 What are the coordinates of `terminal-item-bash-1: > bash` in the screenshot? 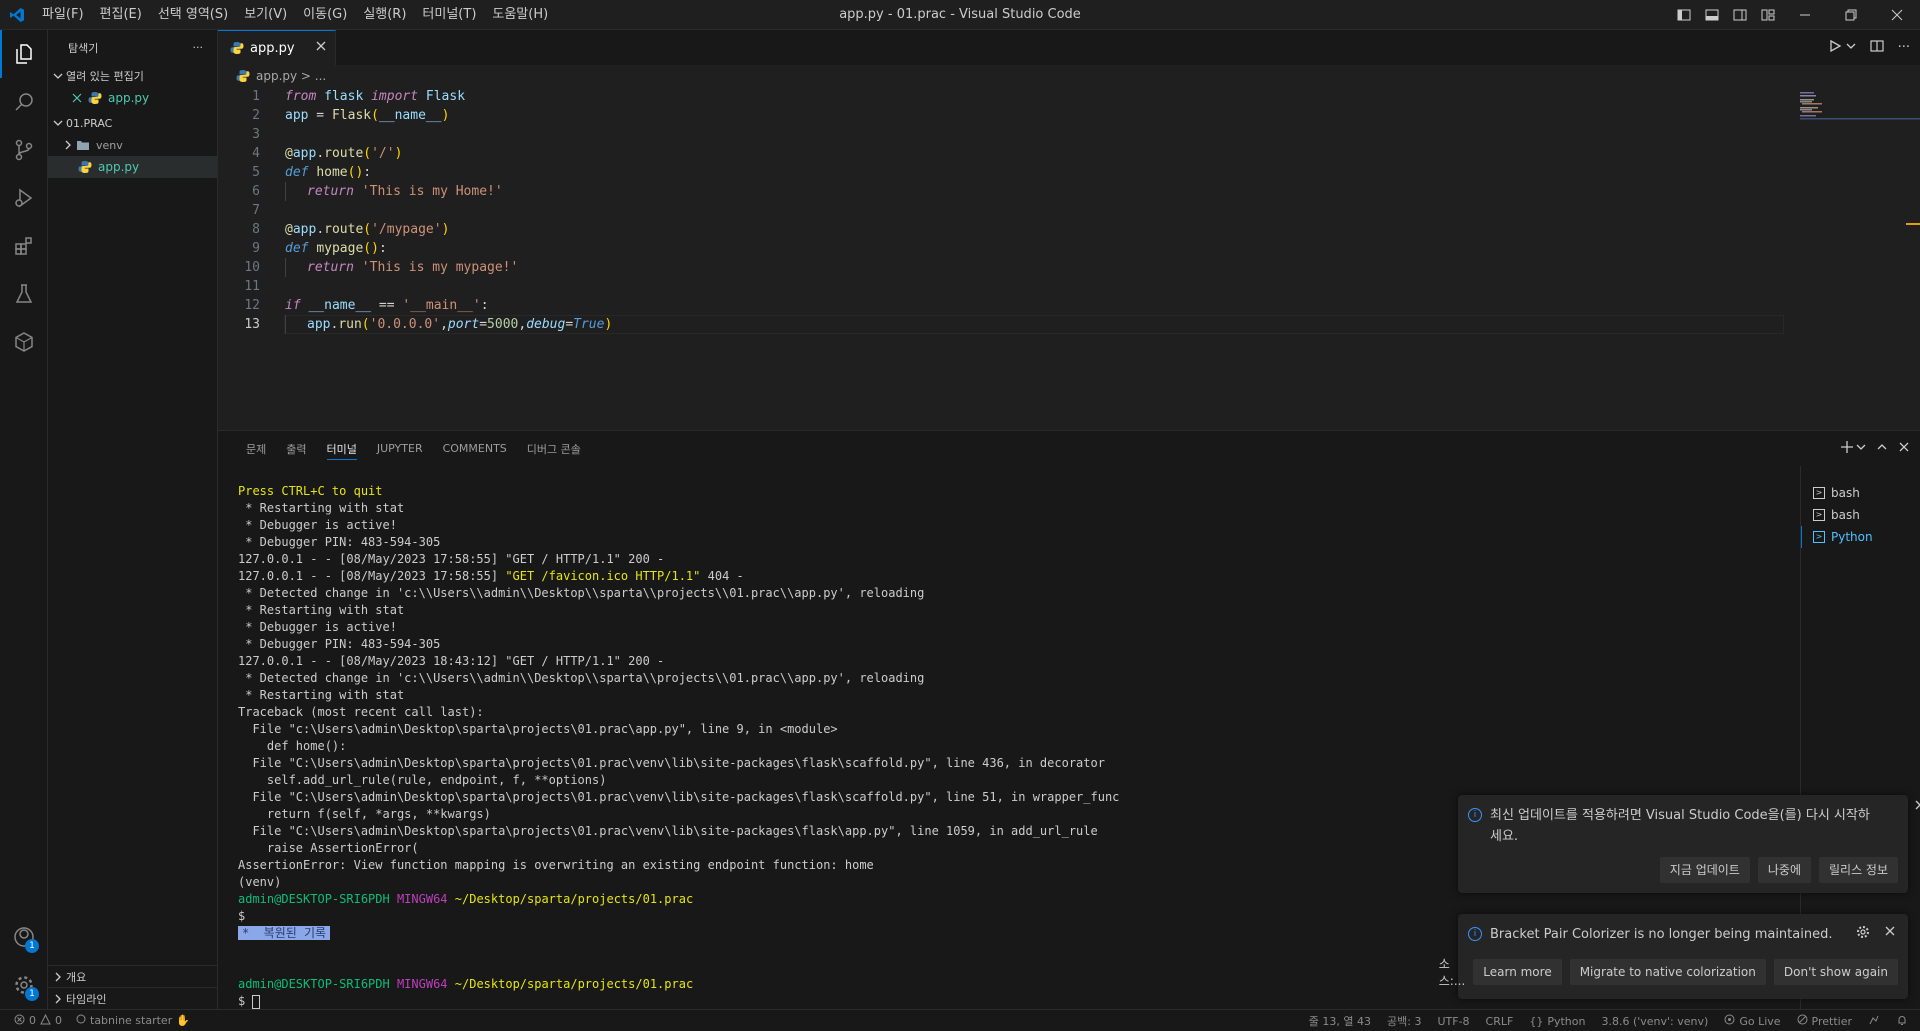 It's located at (1860, 493).